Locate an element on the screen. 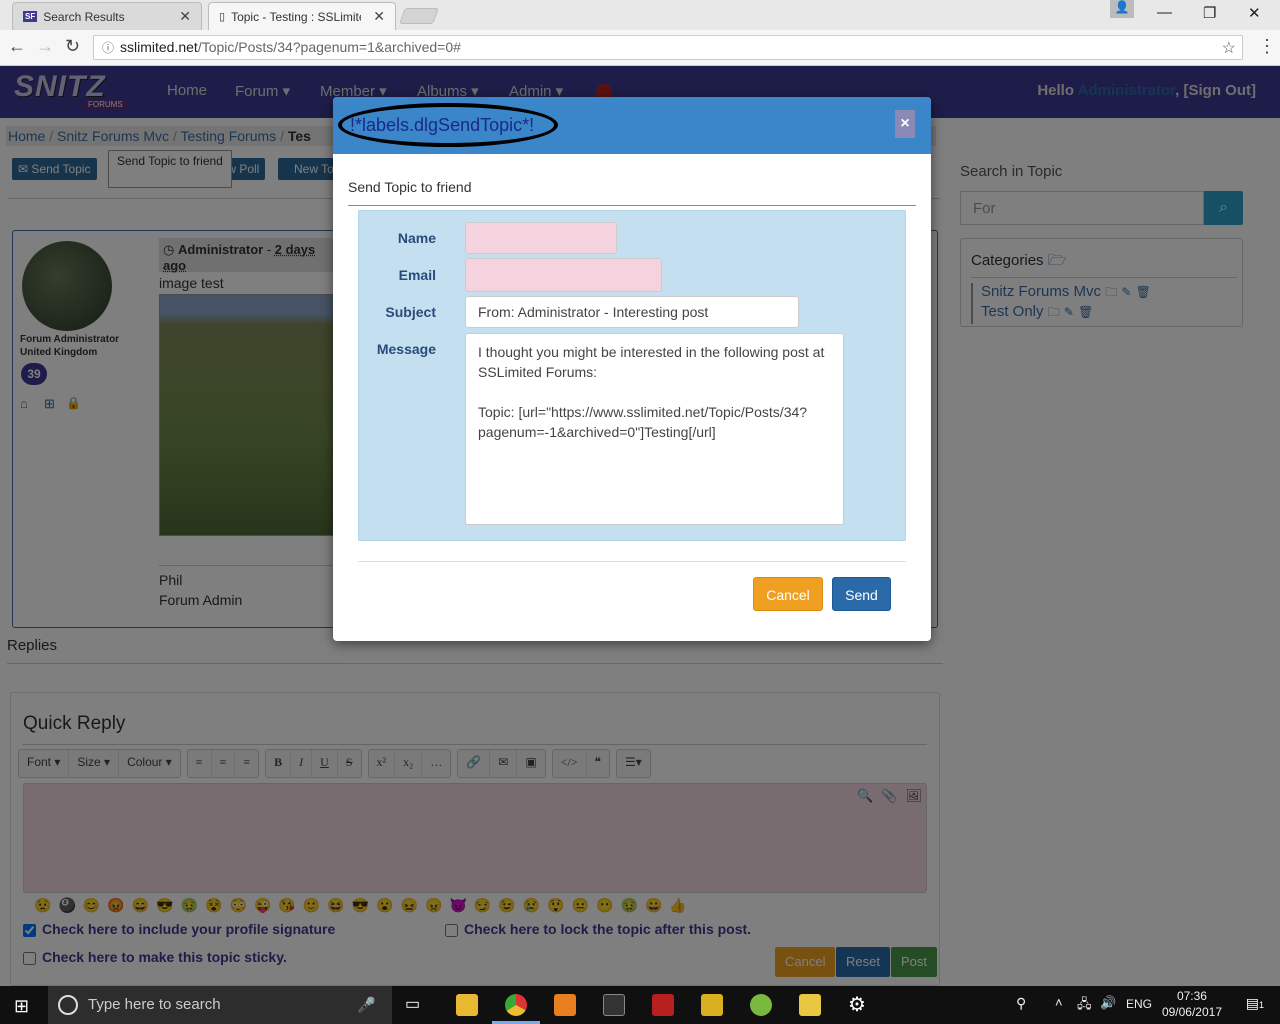 This screenshot has width=1280, height=1024. tab-favicon: SF is located at coordinates (30, 16).